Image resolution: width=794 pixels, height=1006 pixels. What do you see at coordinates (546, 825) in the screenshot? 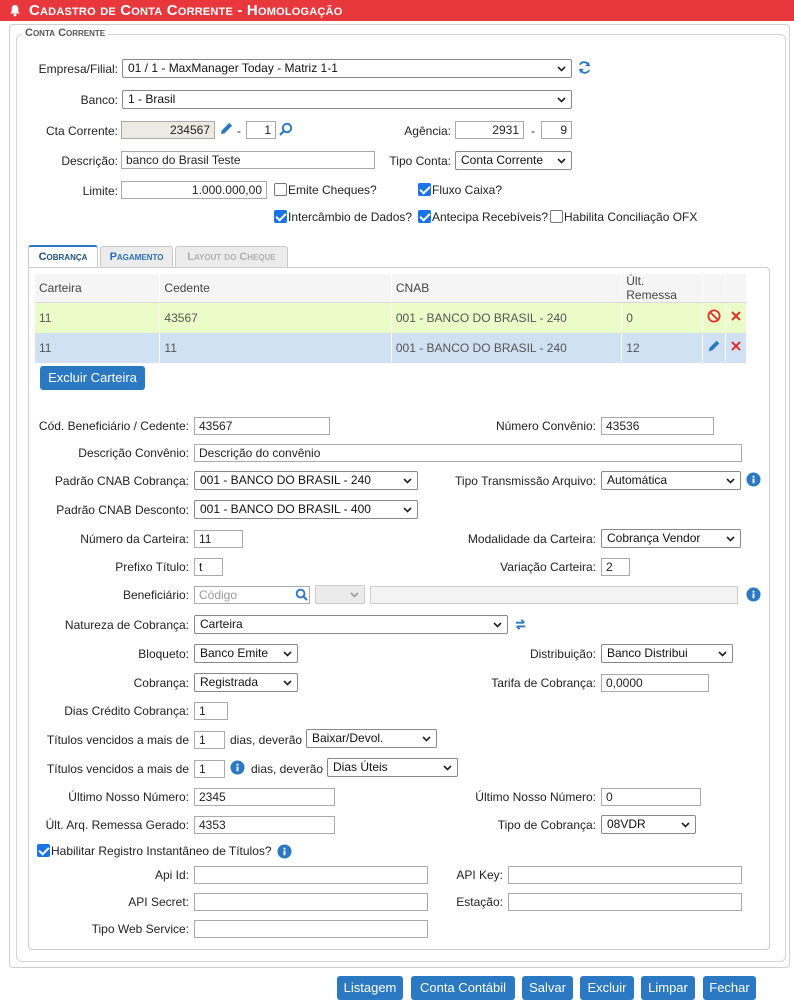
I see `tipo-cobranca-label: Tipo de Cobrança:` at bounding box center [546, 825].